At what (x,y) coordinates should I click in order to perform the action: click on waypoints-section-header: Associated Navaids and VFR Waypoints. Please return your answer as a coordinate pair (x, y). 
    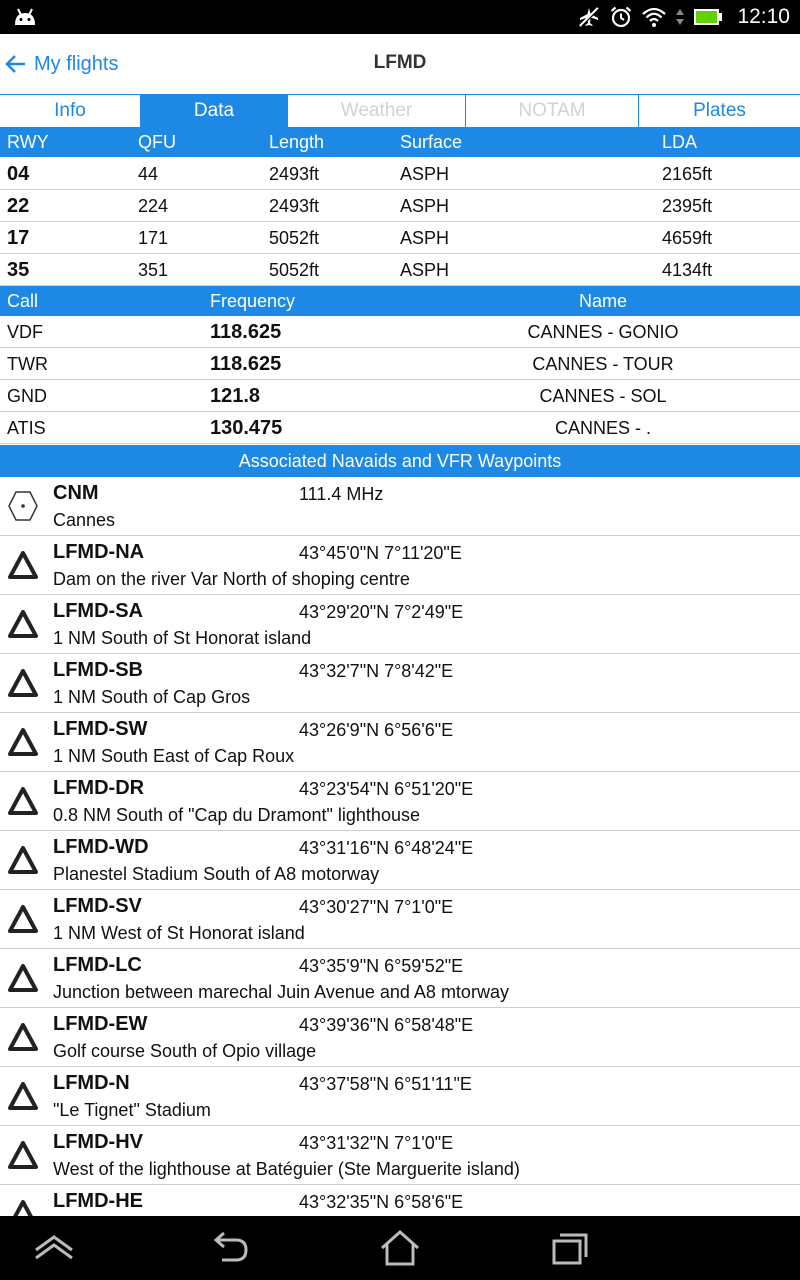
    Looking at the image, I should click on (400, 461).